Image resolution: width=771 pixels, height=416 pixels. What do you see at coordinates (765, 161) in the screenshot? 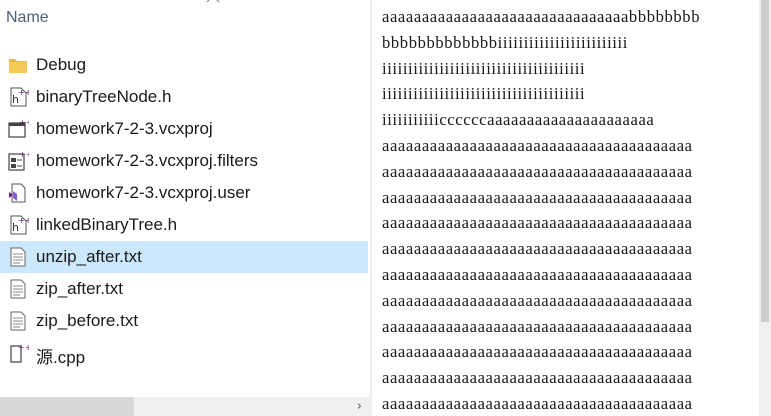
I see `vertical-scrollbar-thumb` at bounding box center [765, 161].